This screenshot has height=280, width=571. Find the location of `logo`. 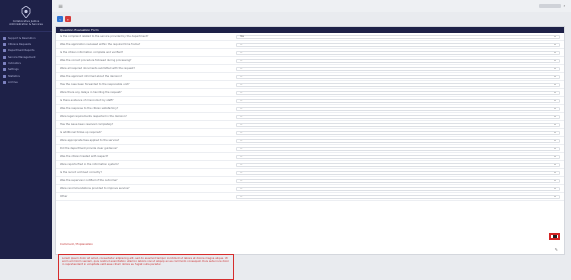

logo is located at coordinates (26, 9).